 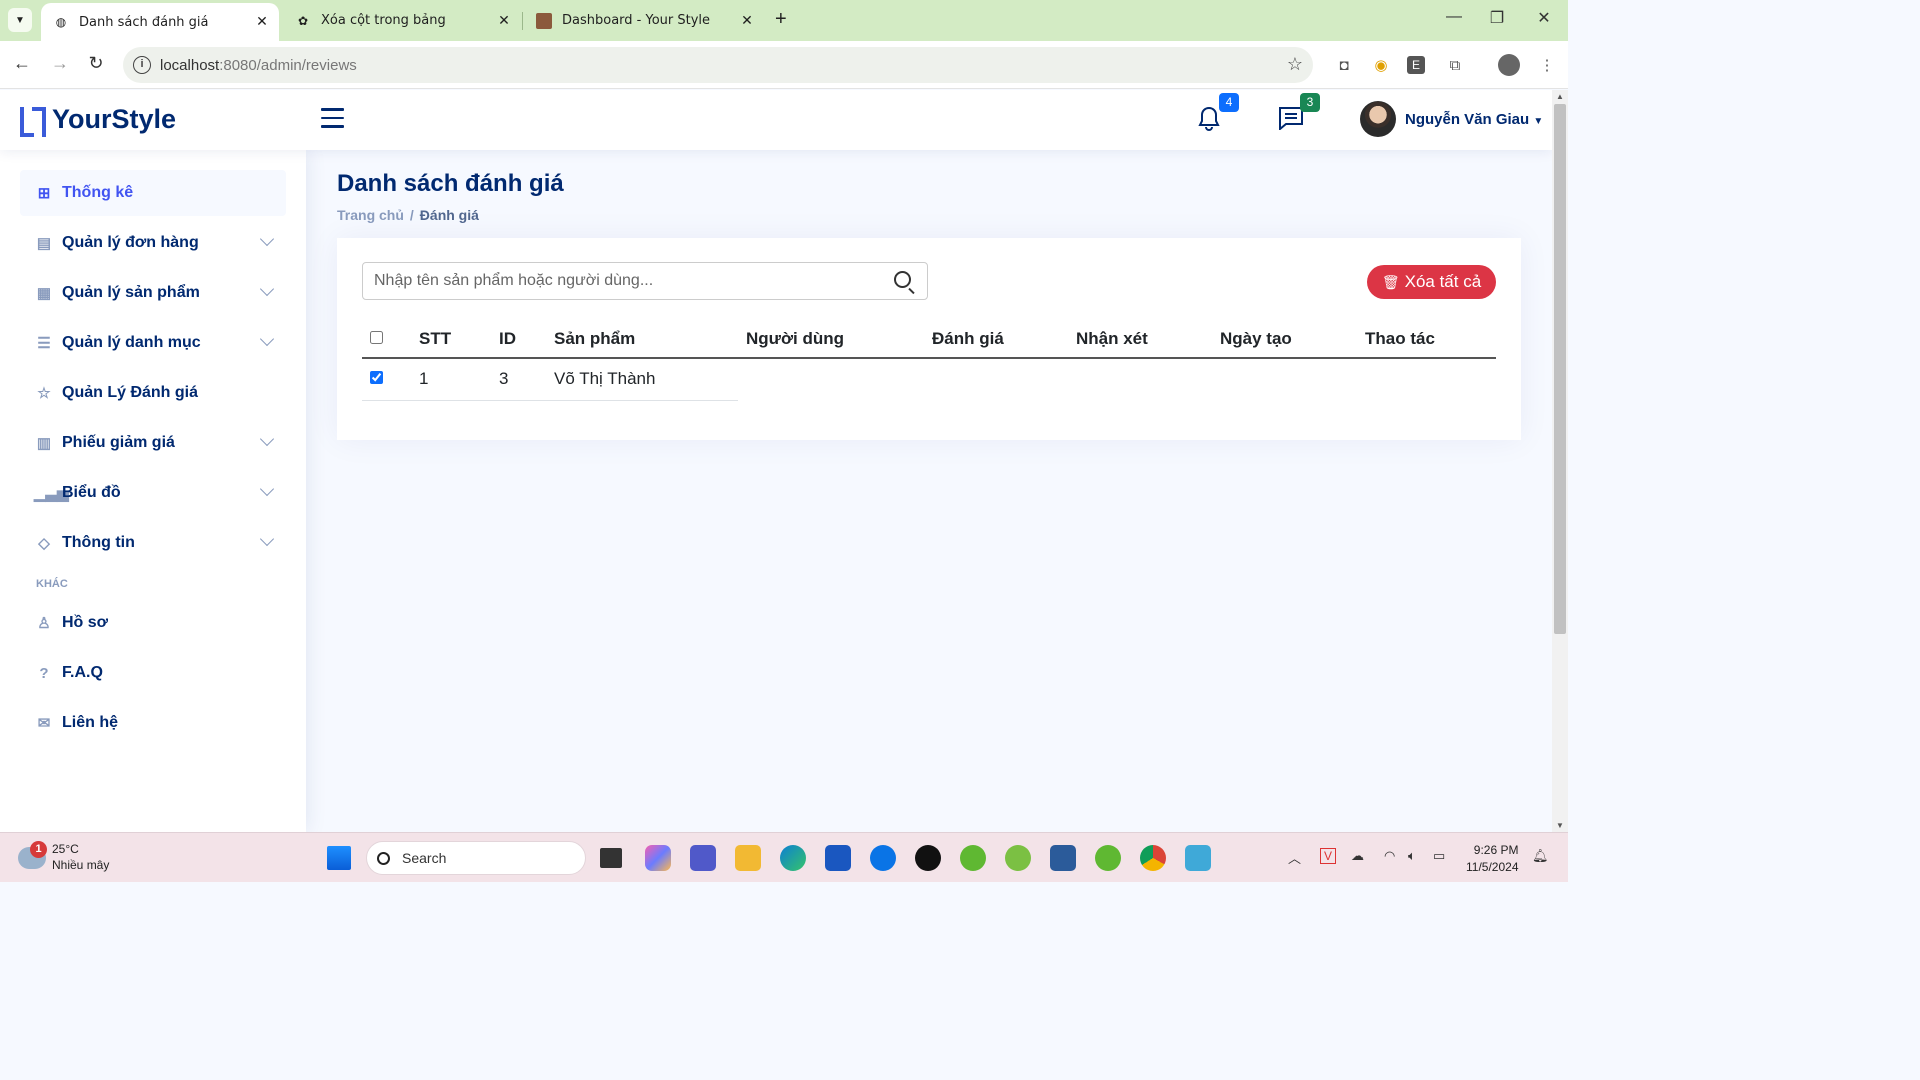 I want to click on bar-chart-icon: ▁▃▅, so click(x=51, y=493).